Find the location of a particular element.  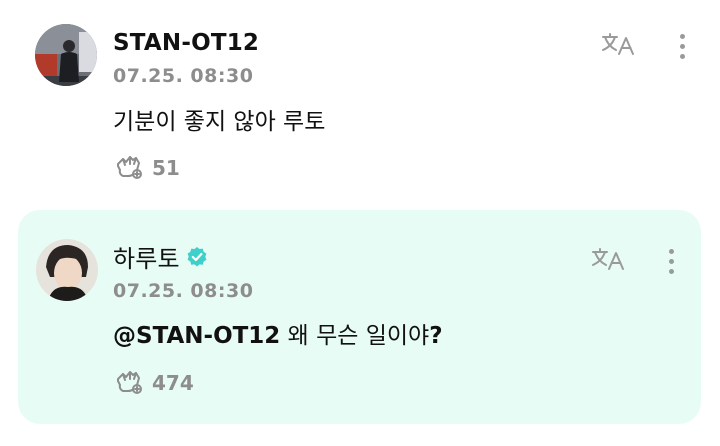

reaction-button: 51 is located at coordinates (147, 168).